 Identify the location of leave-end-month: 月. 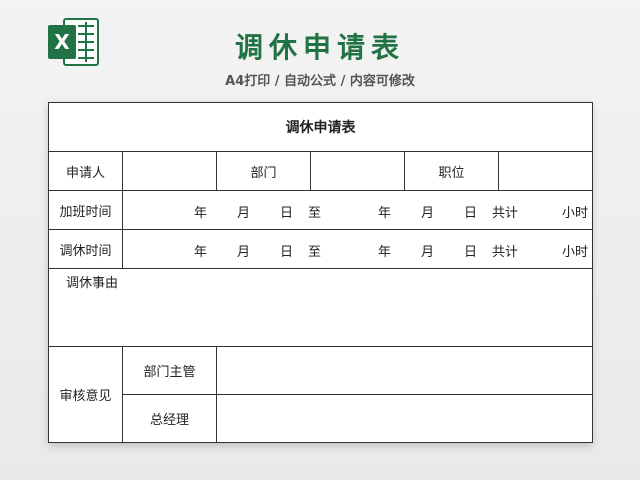
(428, 252).